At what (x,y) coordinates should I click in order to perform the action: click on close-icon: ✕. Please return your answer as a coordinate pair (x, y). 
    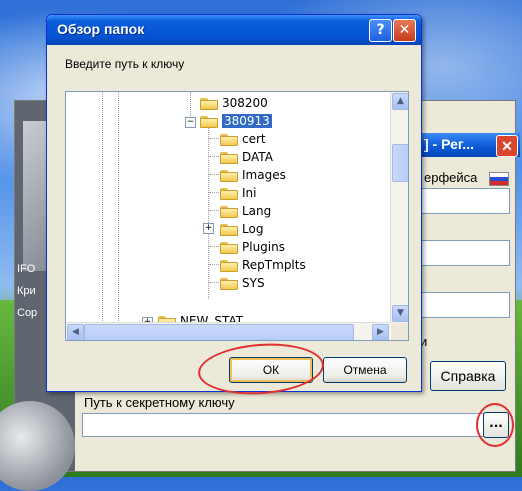
    Looking at the image, I should click on (404, 30).